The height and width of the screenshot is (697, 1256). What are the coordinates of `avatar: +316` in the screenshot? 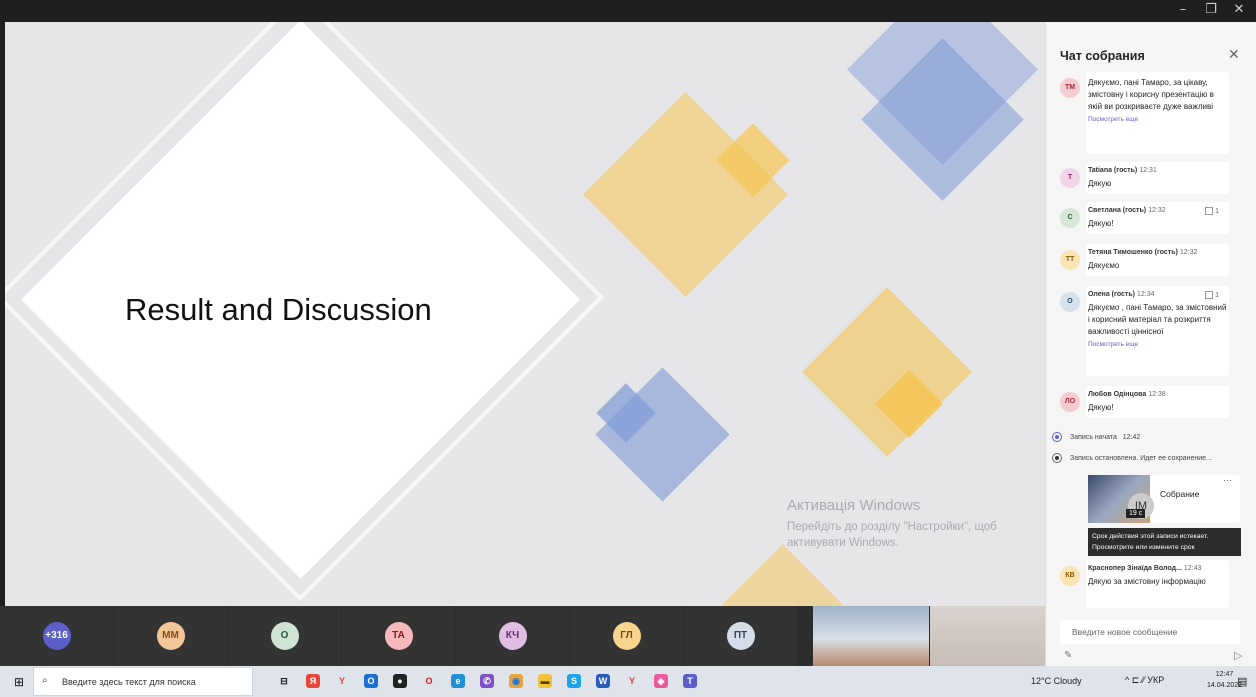 It's located at (56, 636).